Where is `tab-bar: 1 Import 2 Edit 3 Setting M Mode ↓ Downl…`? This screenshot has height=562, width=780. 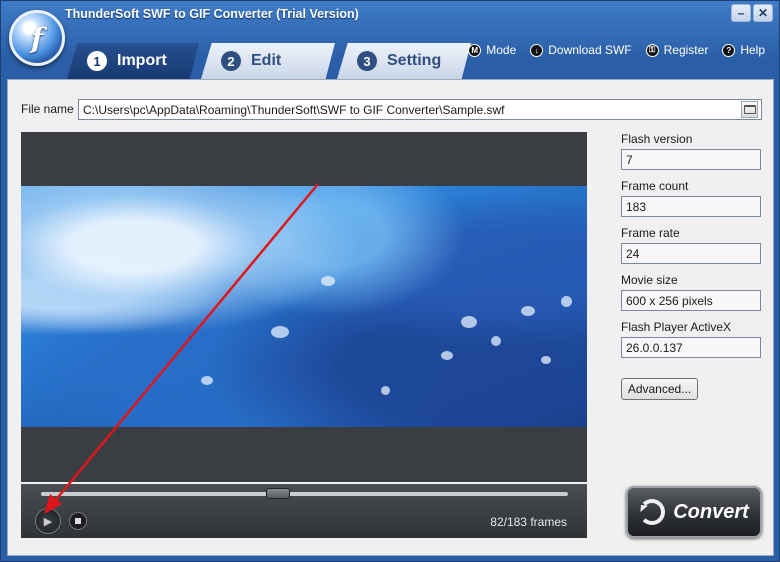 tab-bar: 1 Import 2 Edit 3 Setting M Mode ↓ Downl… is located at coordinates (390, 54).